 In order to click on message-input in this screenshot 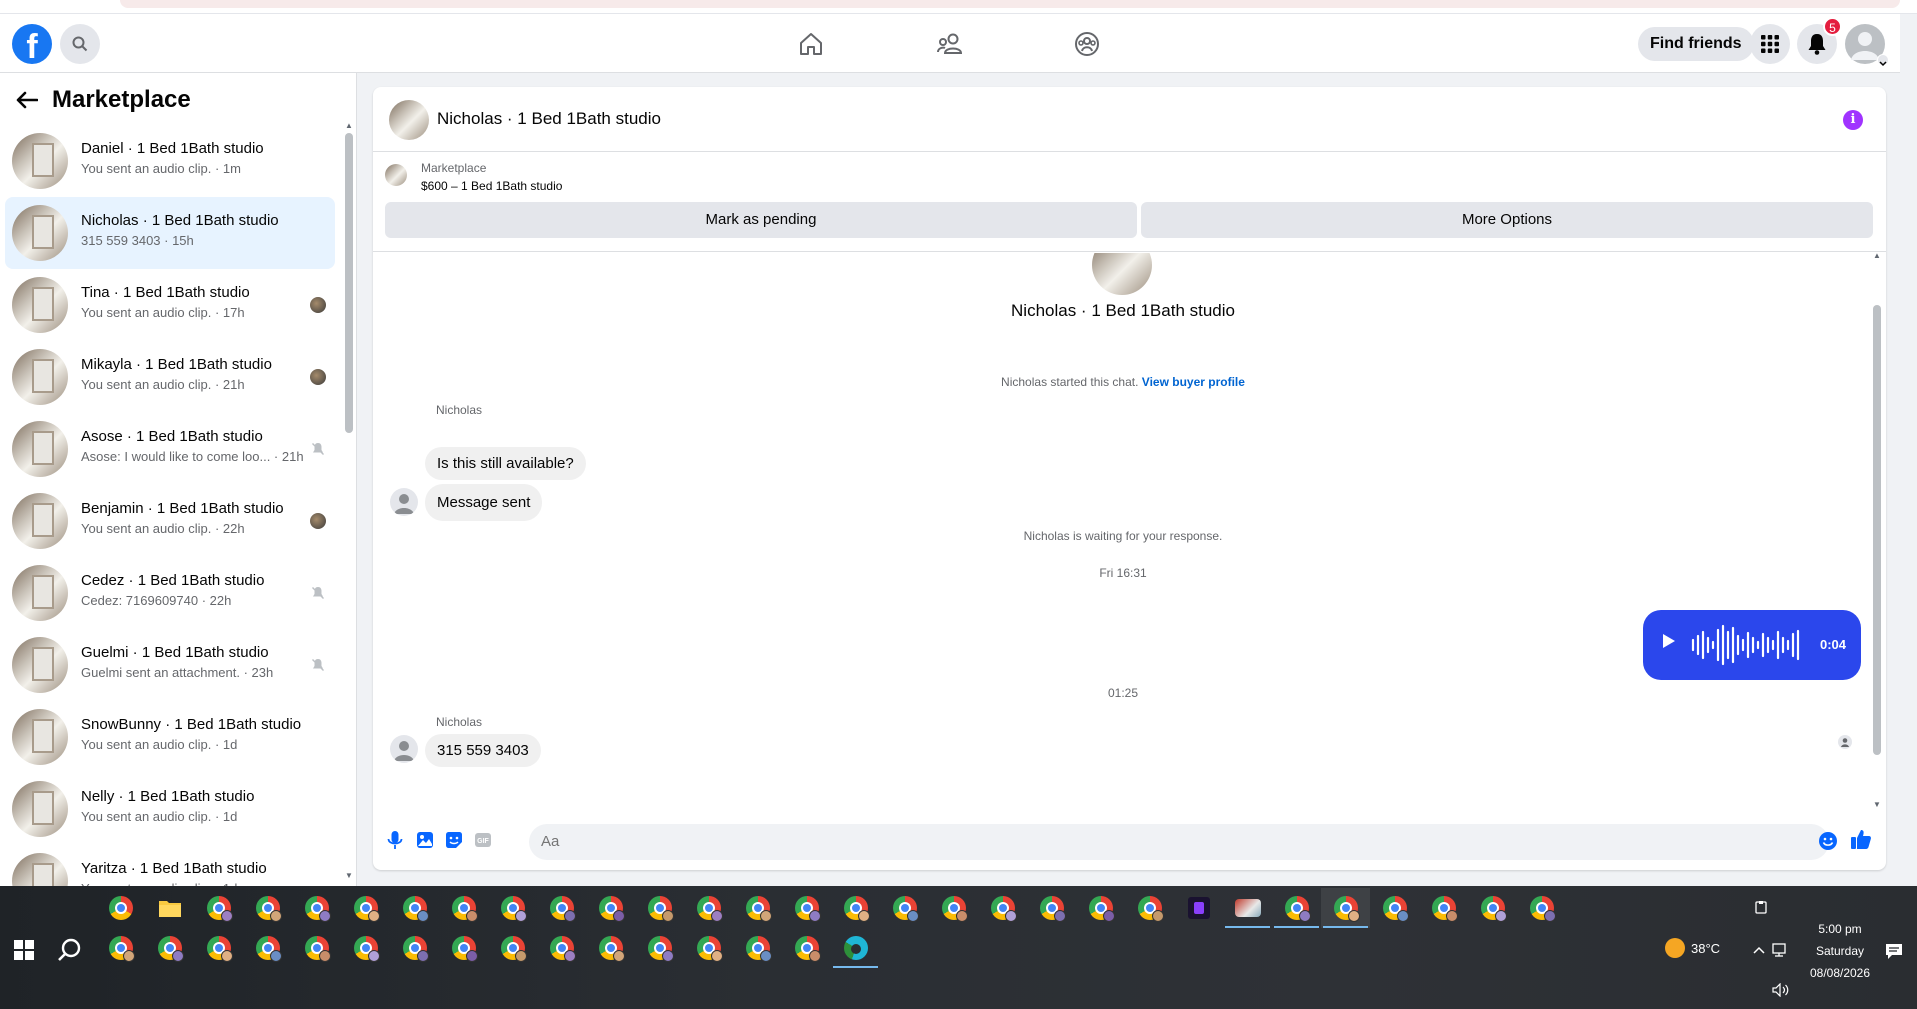, I will do `click(1179, 842)`.